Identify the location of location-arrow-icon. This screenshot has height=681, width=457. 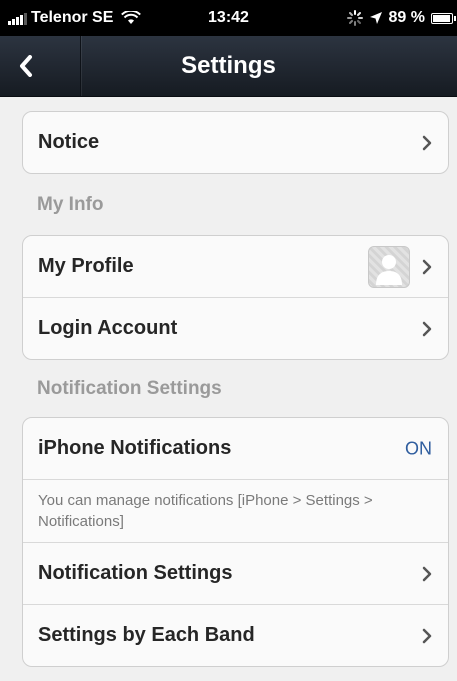
(375, 18).